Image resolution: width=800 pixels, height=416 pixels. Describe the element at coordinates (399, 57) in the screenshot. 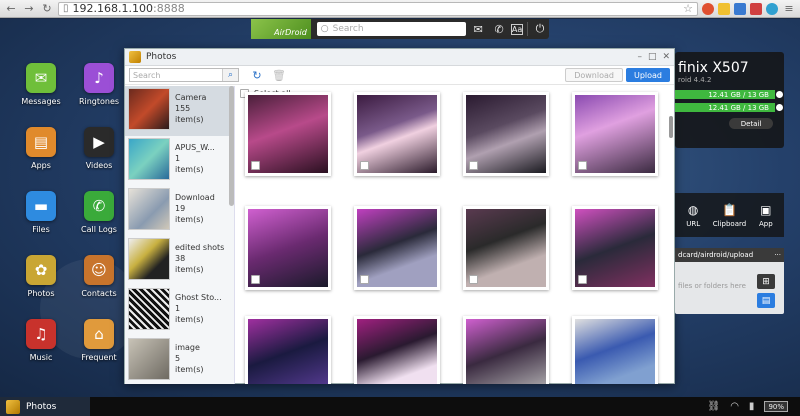

I see `window-titlebar: Photos – □ ✕` at that location.